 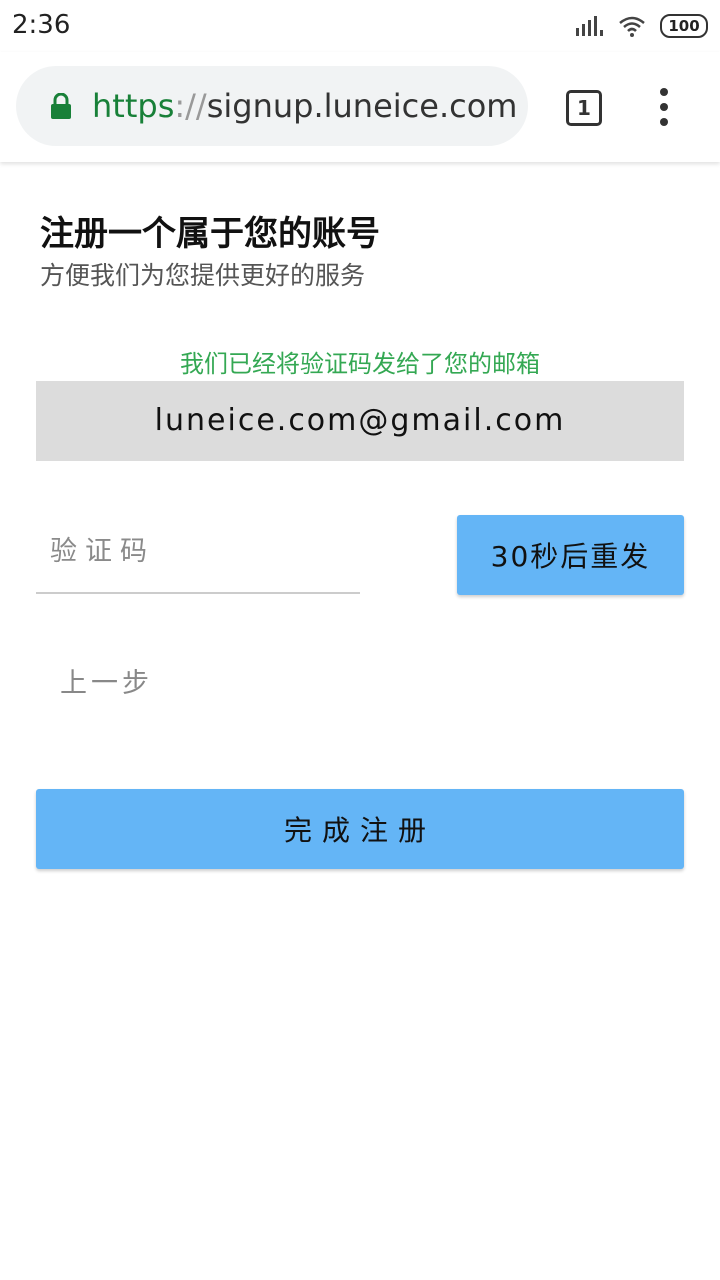 What do you see at coordinates (41, 25) in the screenshot?
I see `status-time: 2:36` at bounding box center [41, 25].